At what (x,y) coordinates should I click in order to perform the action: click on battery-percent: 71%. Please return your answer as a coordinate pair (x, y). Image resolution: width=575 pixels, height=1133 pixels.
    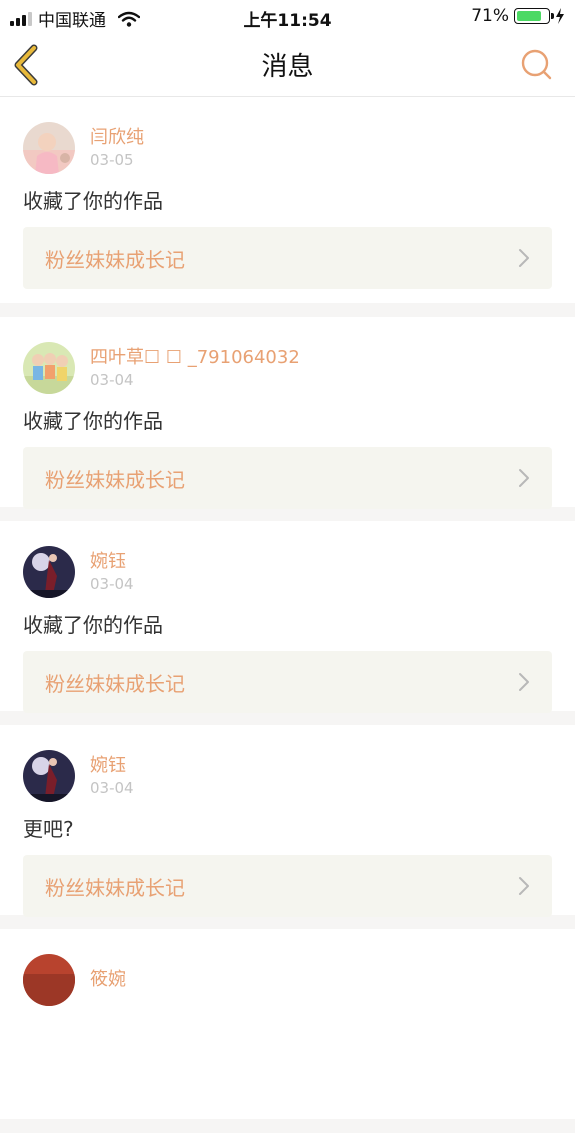
    Looking at the image, I should click on (490, 16).